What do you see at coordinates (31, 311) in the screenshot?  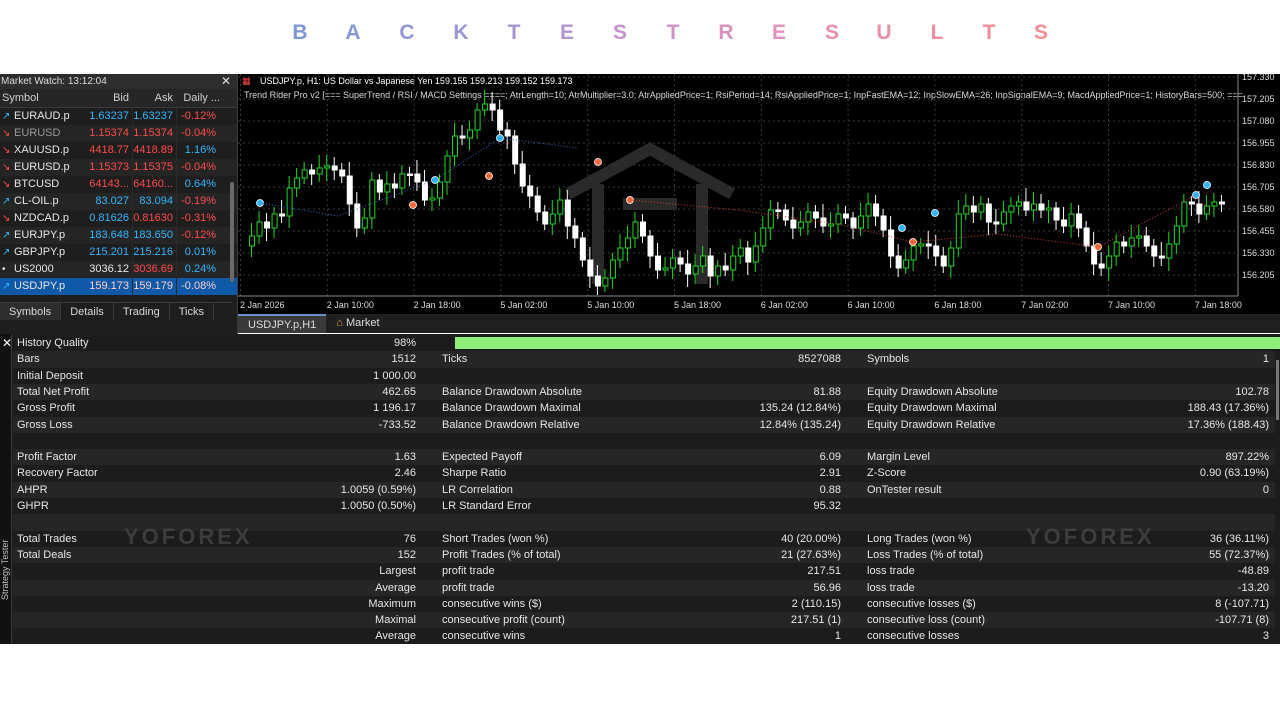 I see `tab-symbols: Symbols` at bounding box center [31, 311].